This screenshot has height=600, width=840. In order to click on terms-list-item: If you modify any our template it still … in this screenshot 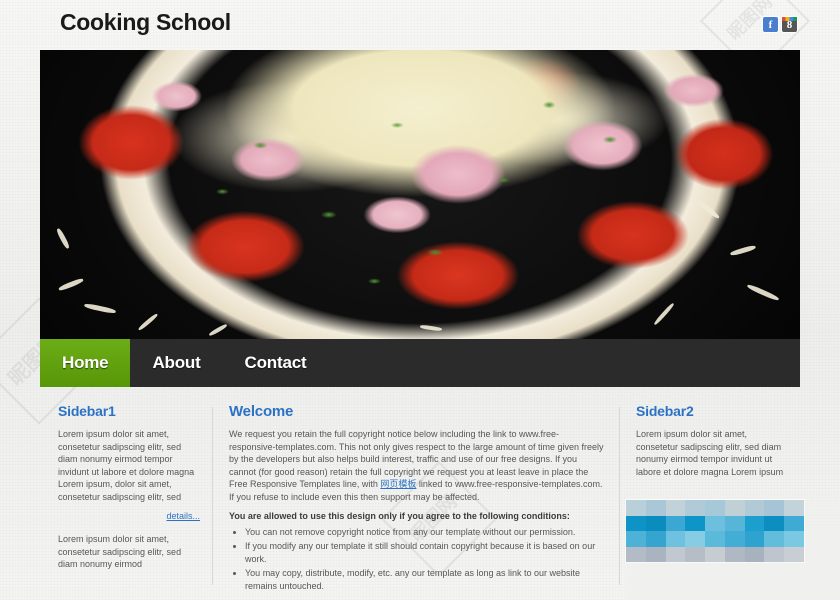, I will do `click(425, 552)`.